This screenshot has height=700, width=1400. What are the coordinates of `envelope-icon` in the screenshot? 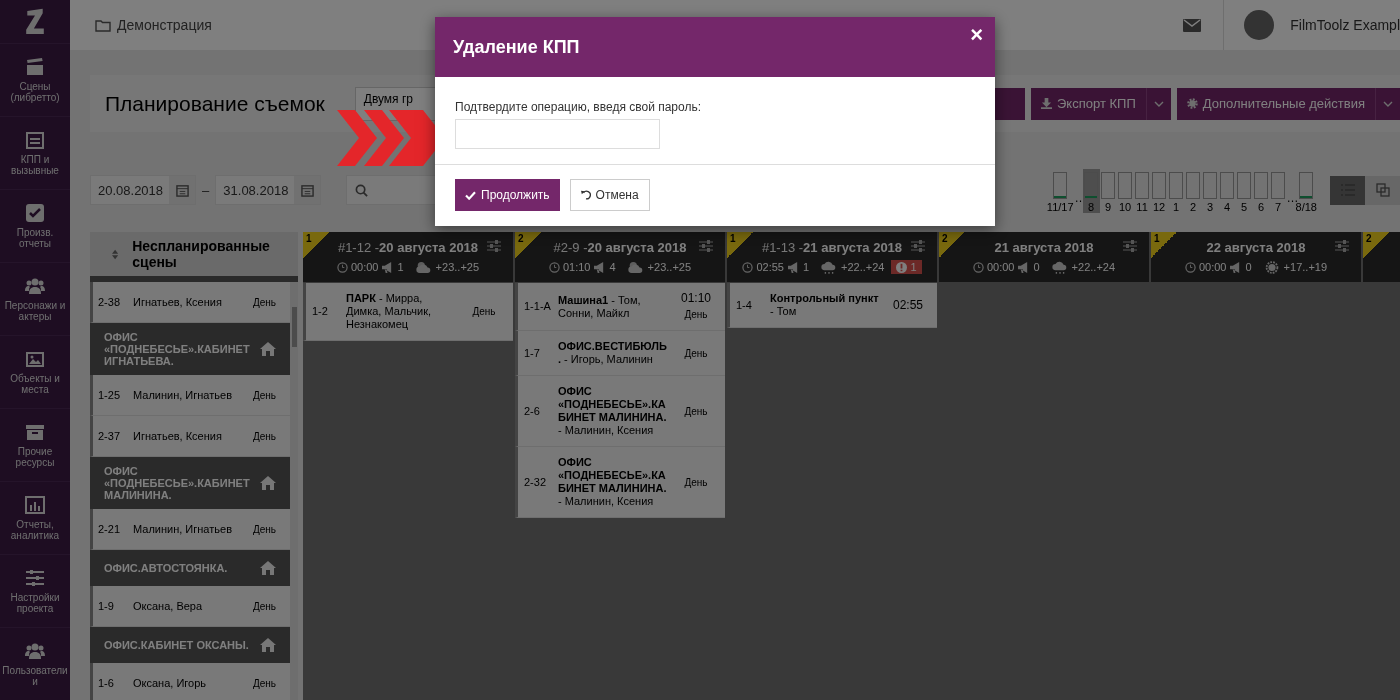 It's located at (1192, 25).